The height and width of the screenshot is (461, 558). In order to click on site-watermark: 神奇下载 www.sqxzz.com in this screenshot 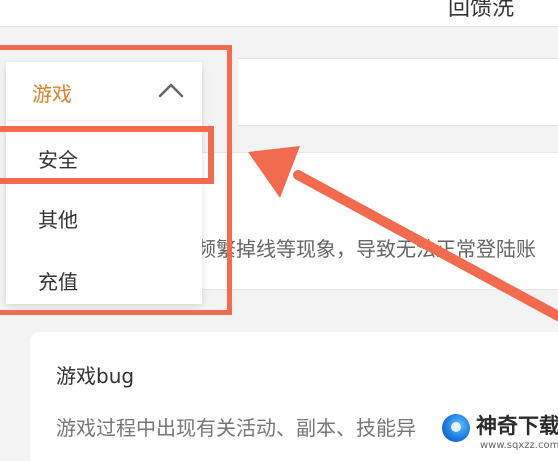, I will do `click(499, 435)`.